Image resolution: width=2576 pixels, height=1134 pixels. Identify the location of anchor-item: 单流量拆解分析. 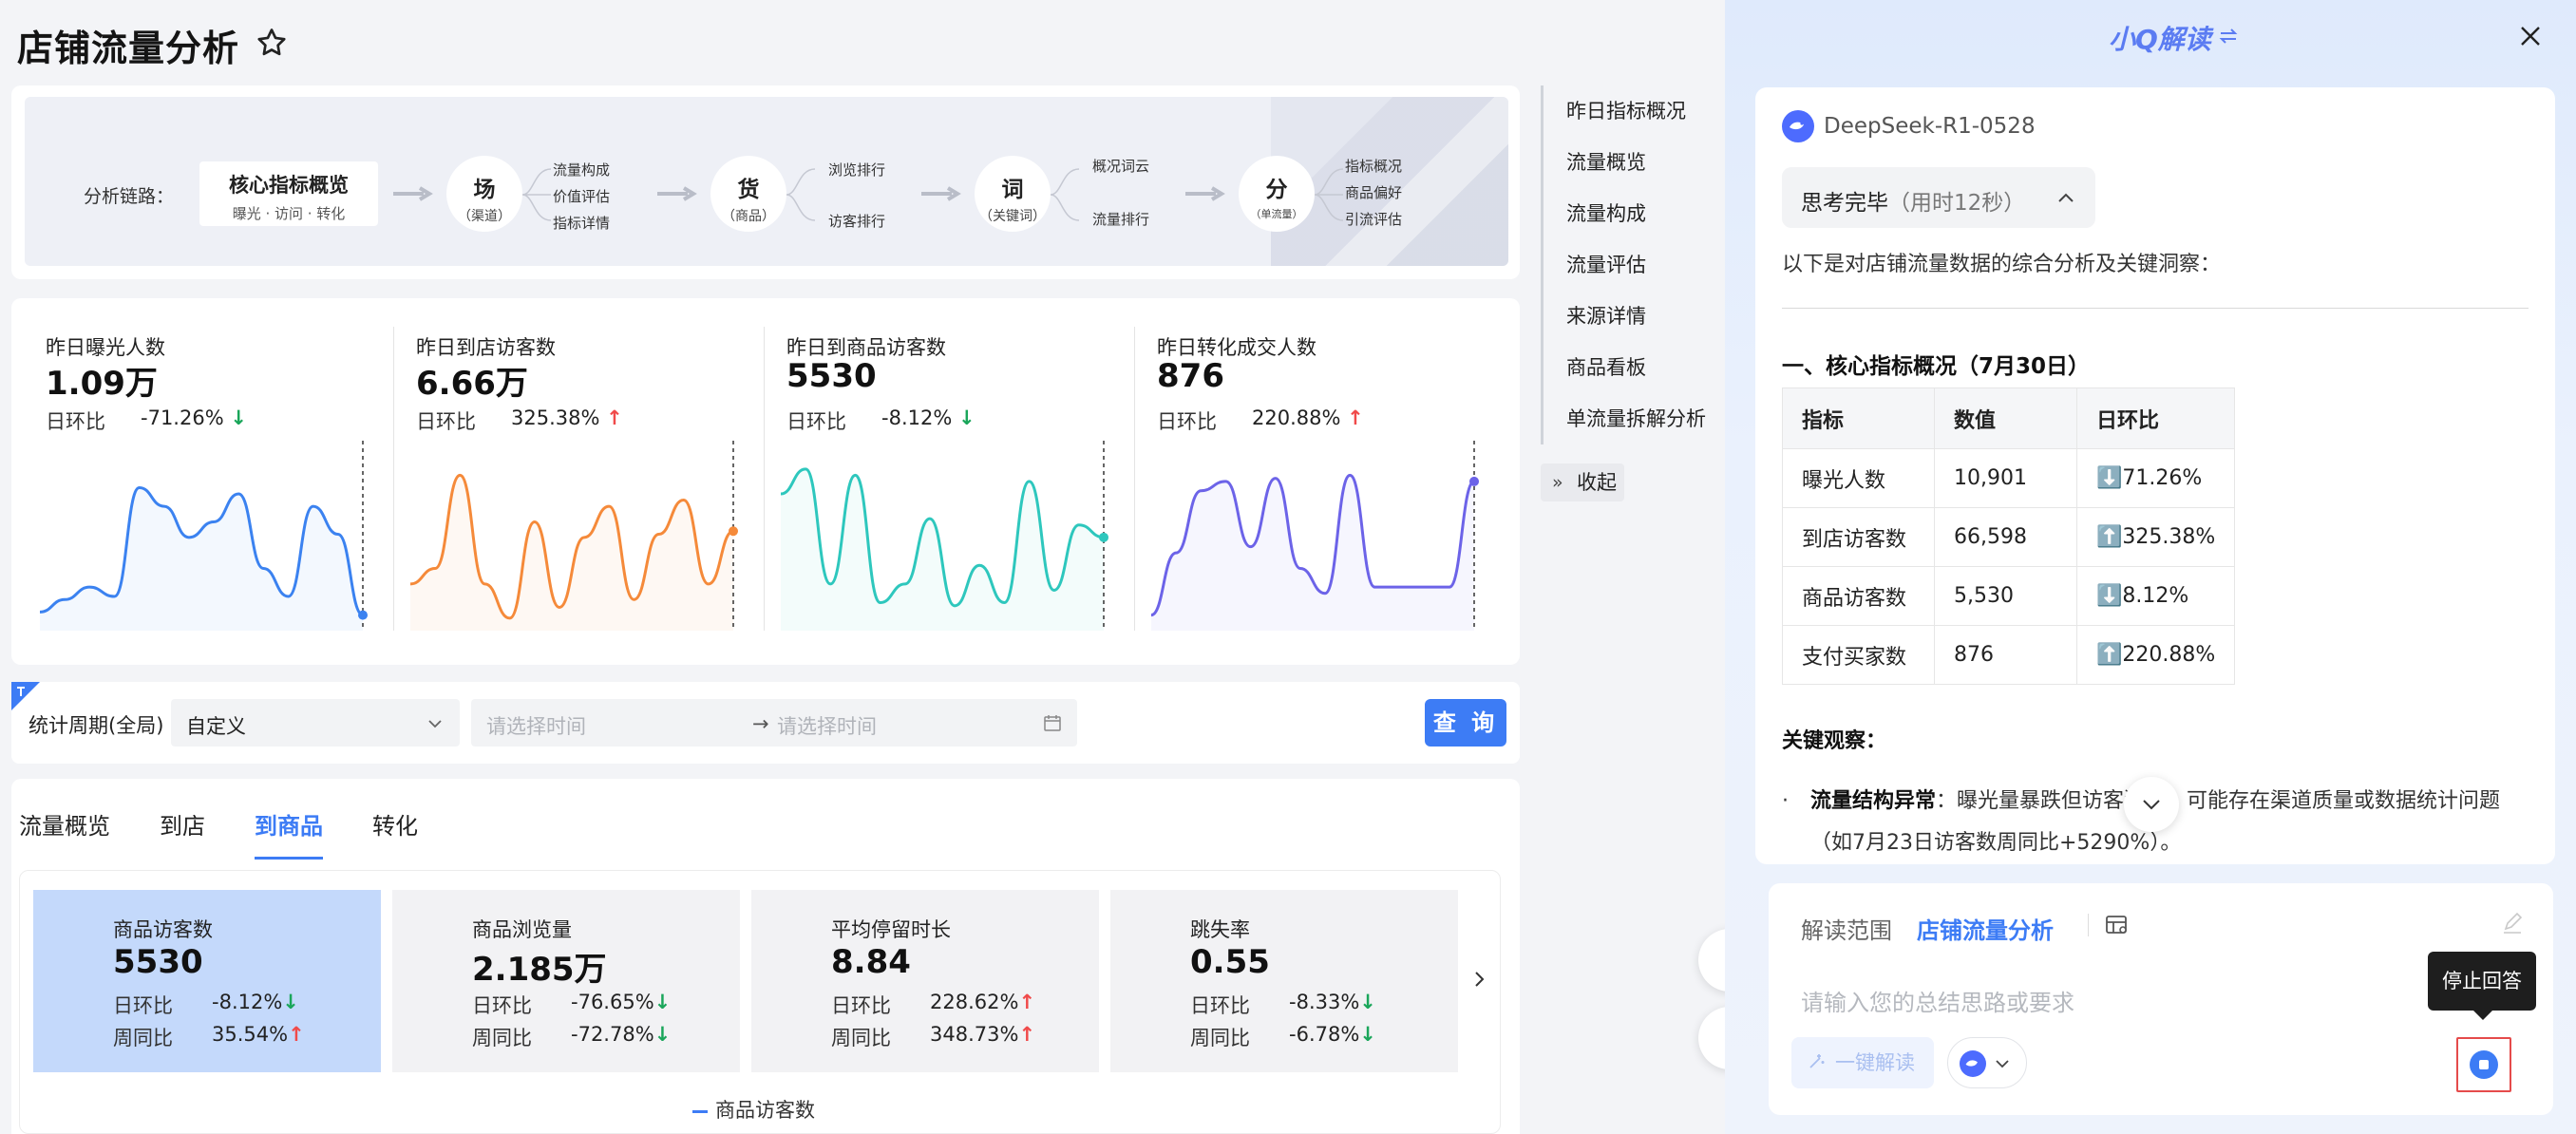
(1632, 418).